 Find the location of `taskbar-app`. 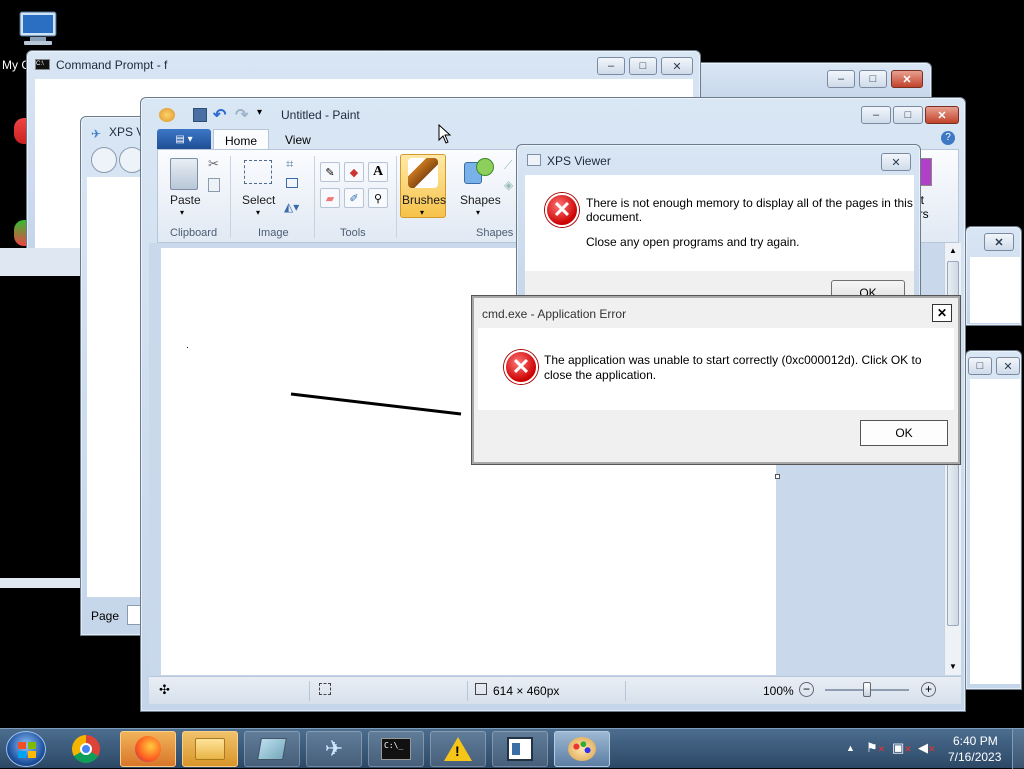

taskbar-app is located at coordinates (272, 749).